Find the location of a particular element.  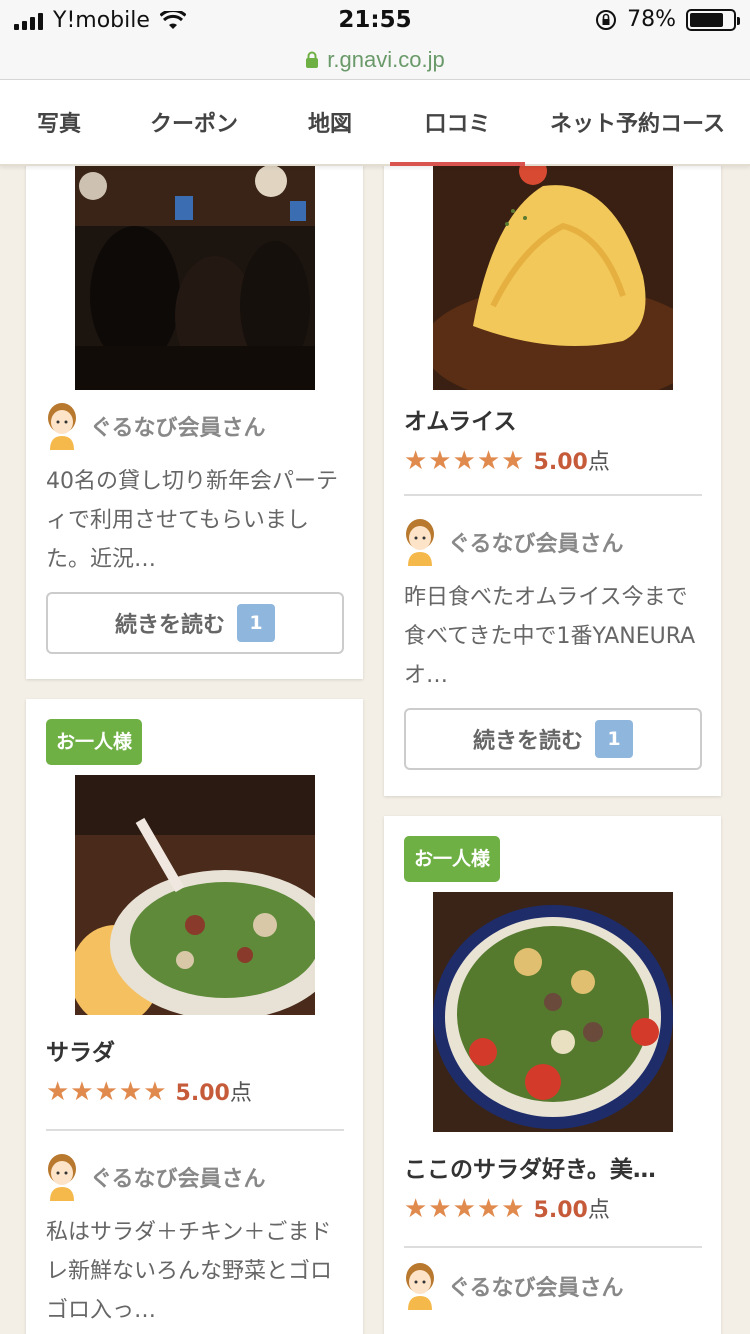

tab-net-reservation-course: ネット予約コース is located at coordinates (637, 122).